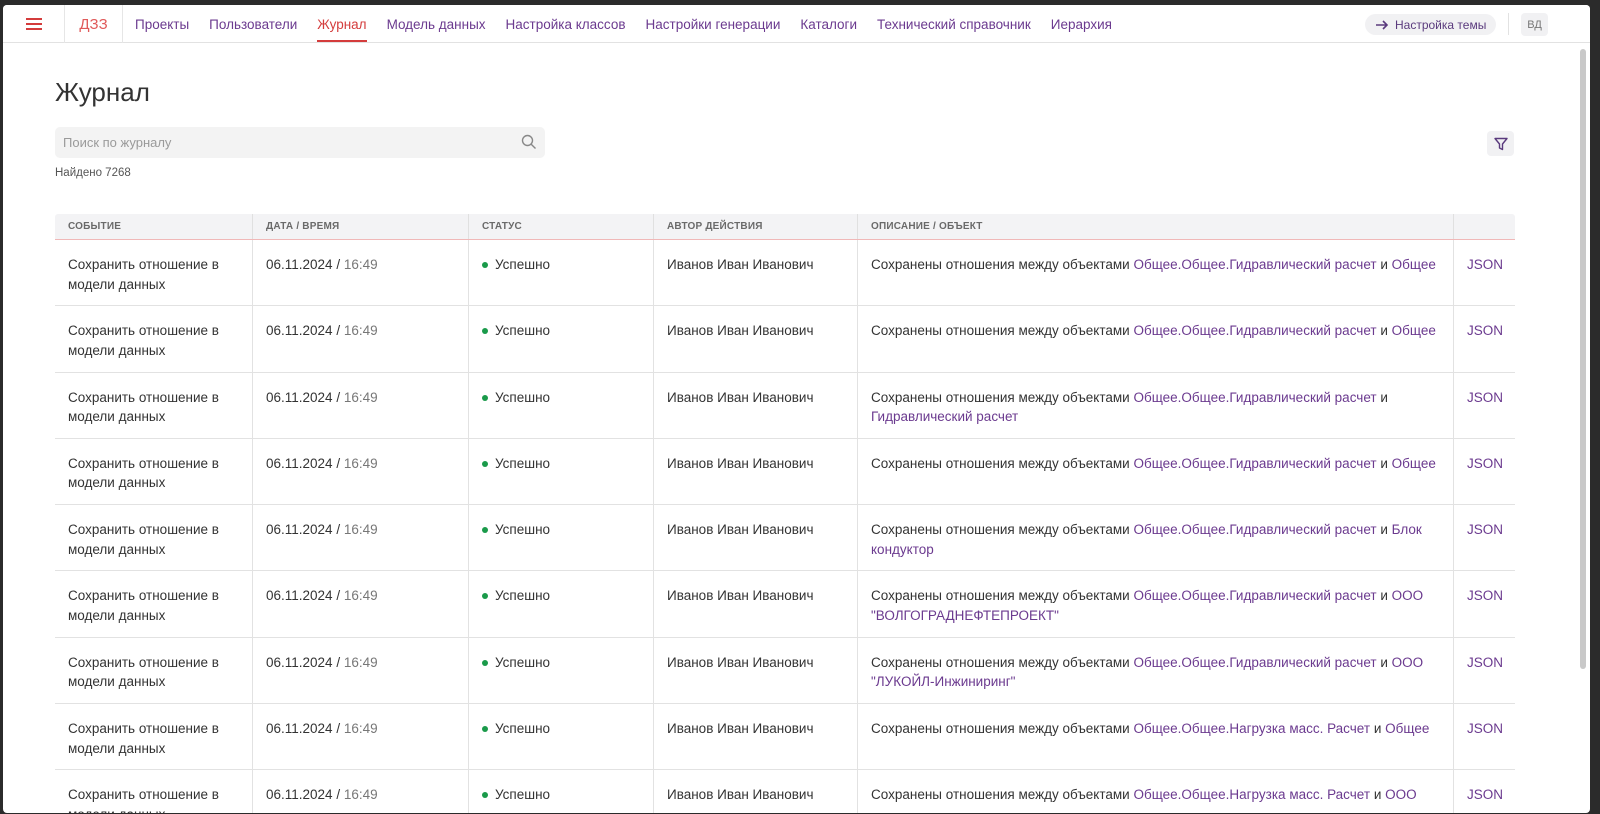 The image size is (1600, 814). What do you see at coordinates (253, 24) in the screenshot?
I see `nav-item-1: Пользователи` at bounding box center [253, 24].